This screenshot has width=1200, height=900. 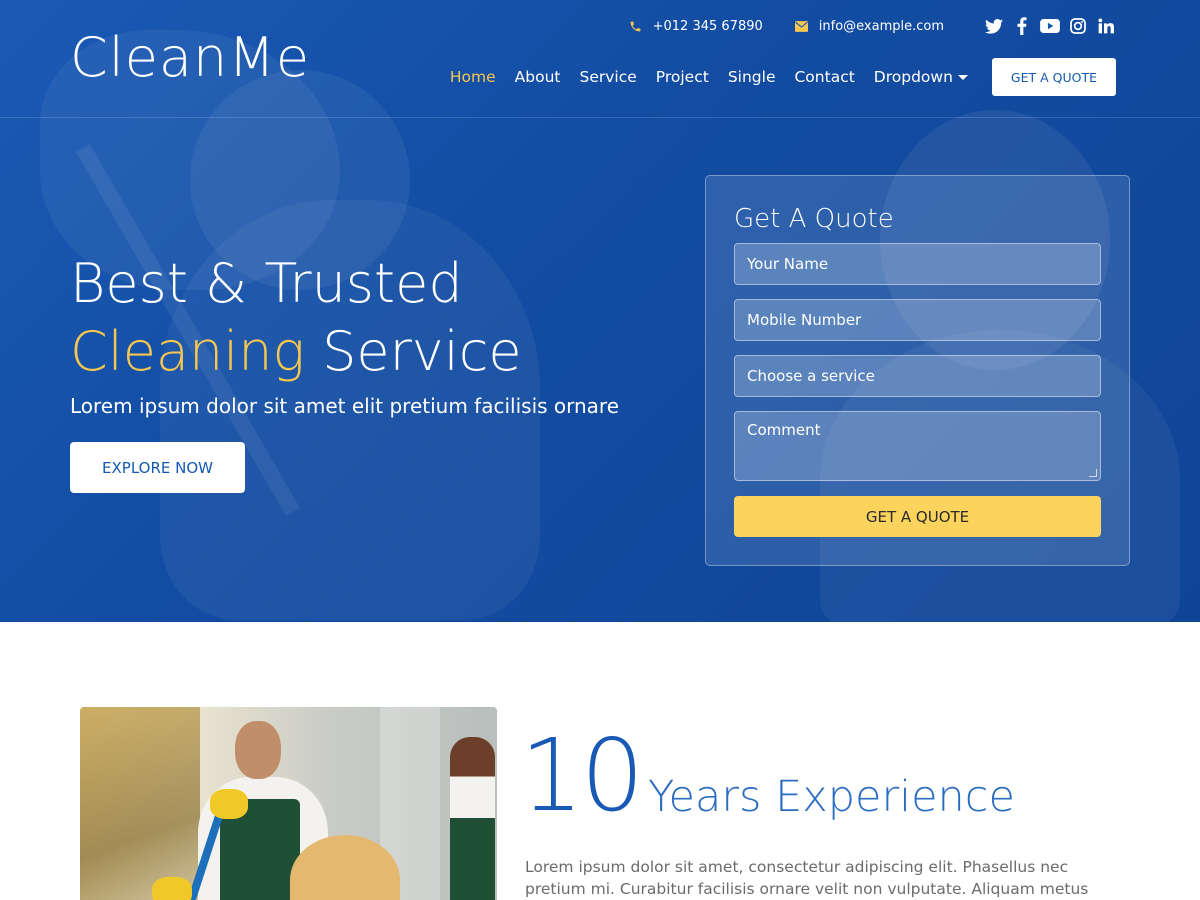 I want to click on comment-textarea: Comment, so click(x=917, y=446).